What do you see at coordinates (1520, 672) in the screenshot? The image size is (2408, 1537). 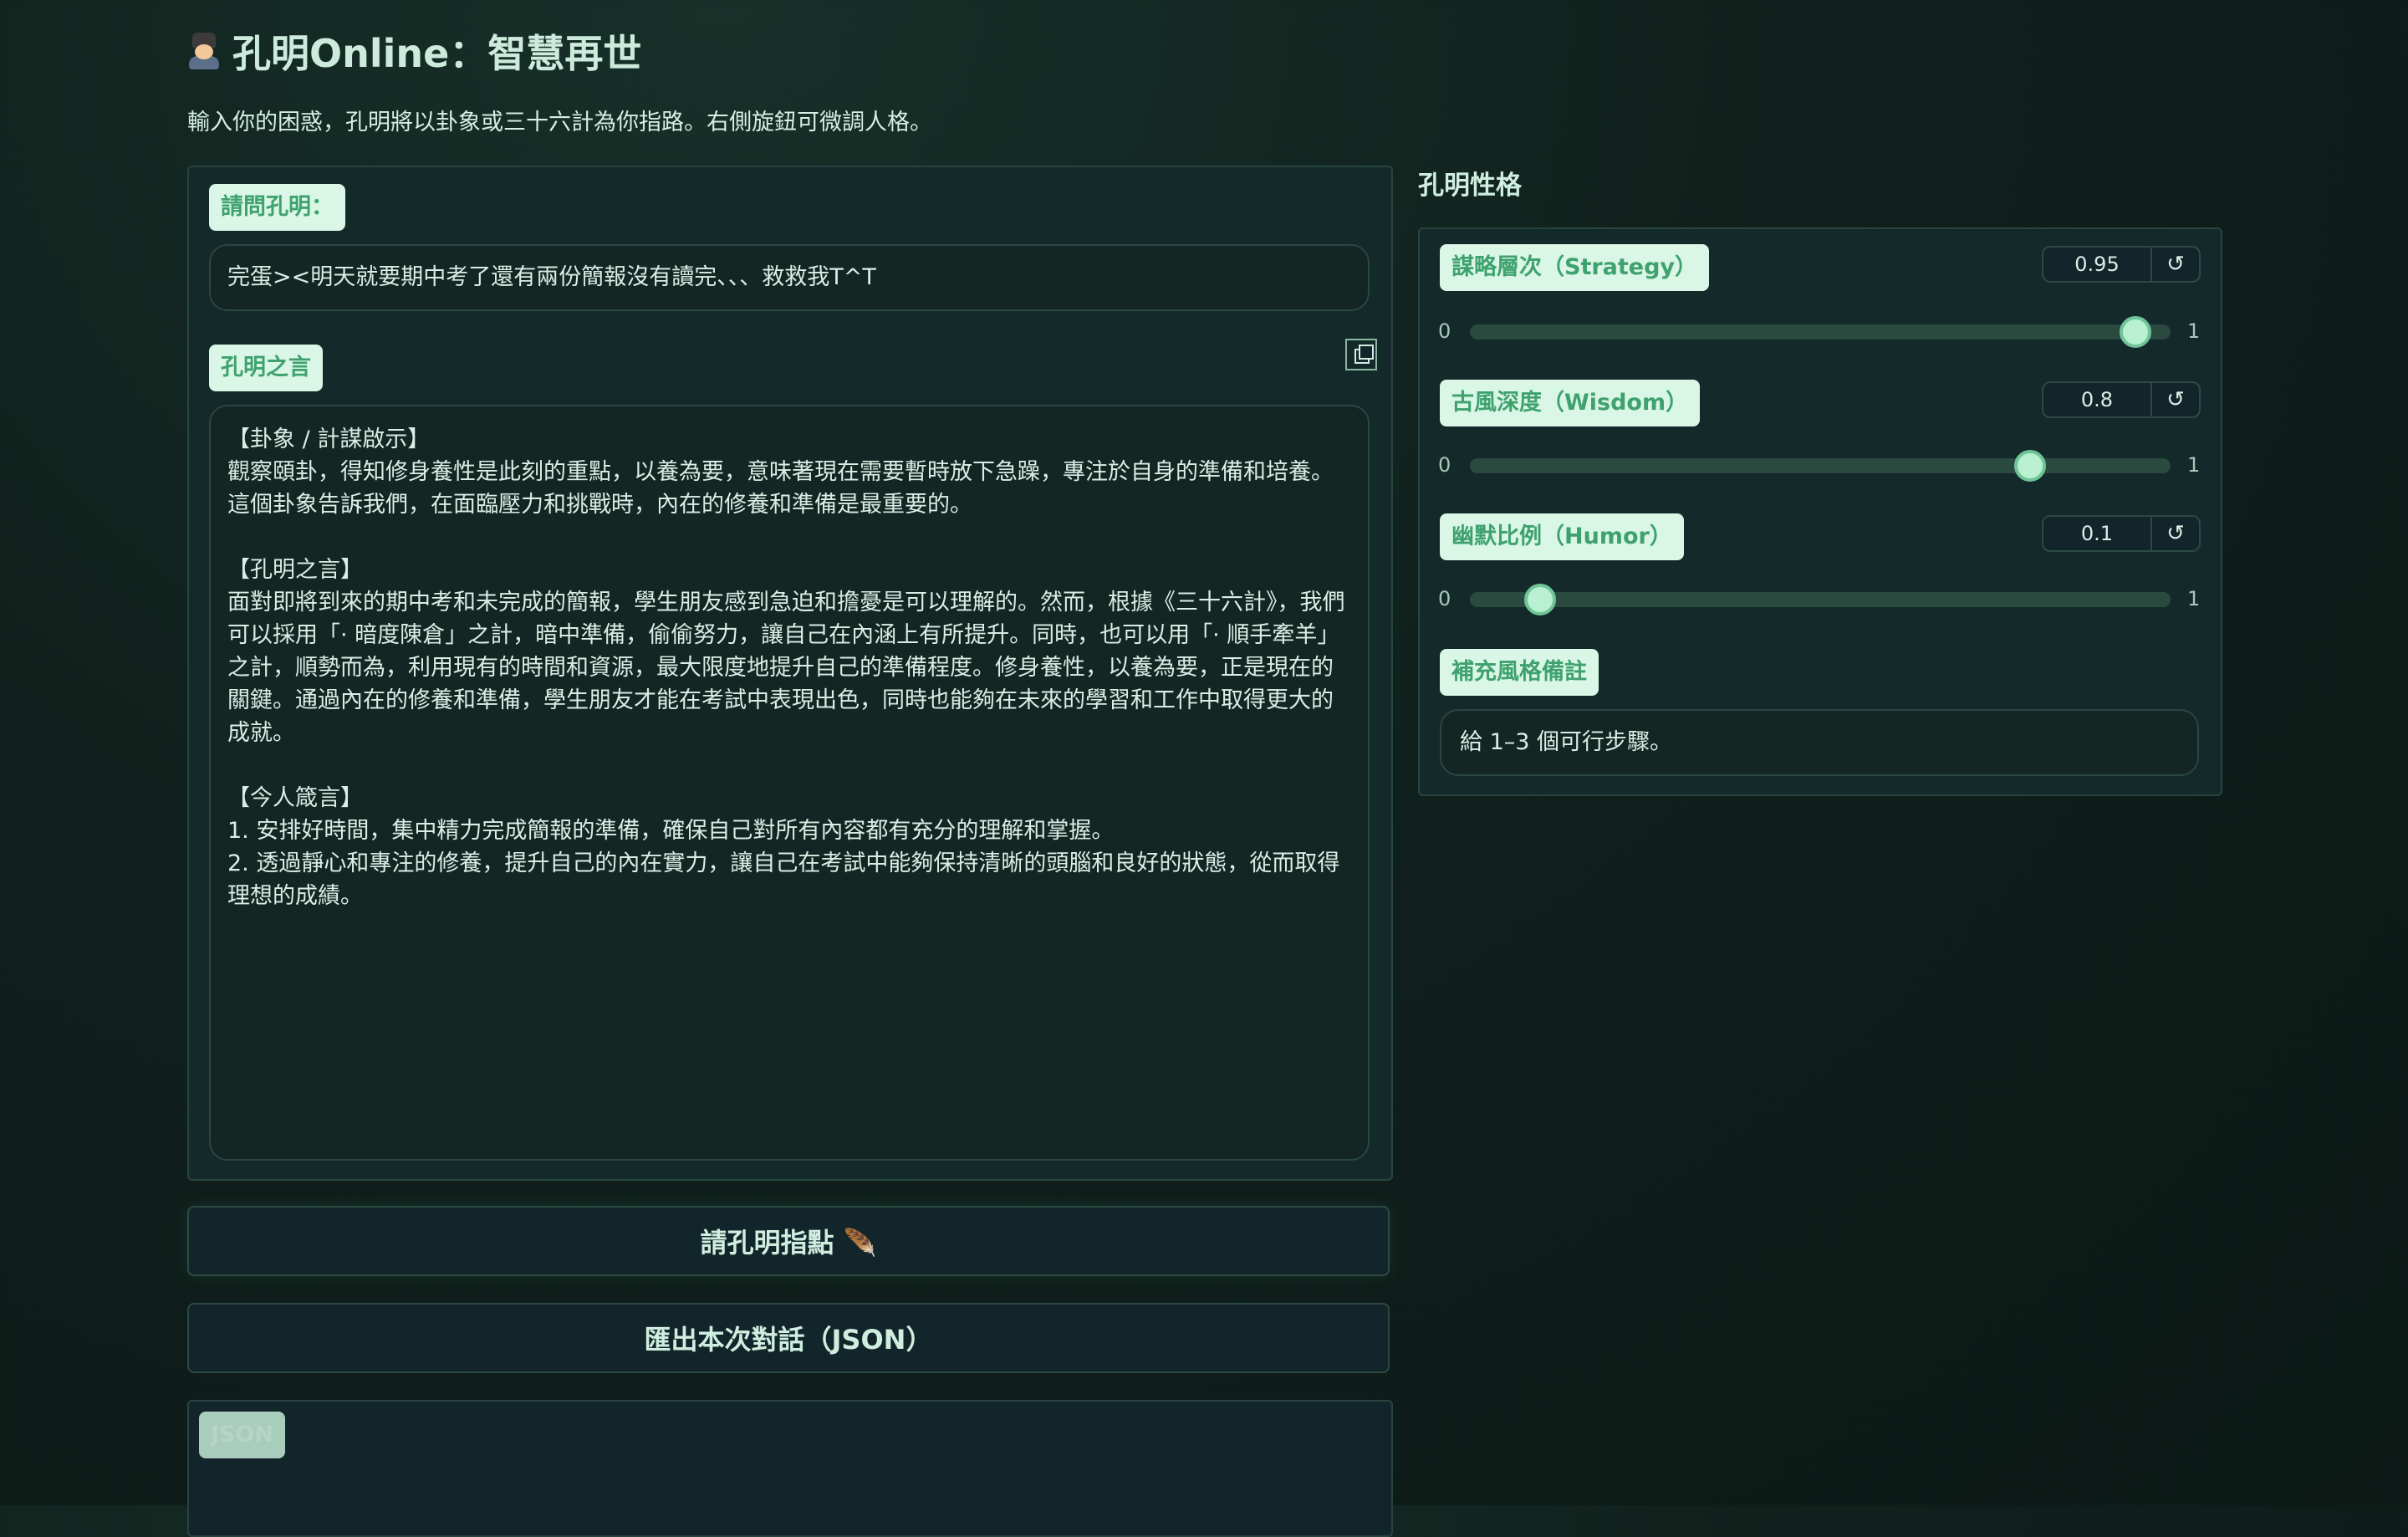 I see `style-note-label: 補充風格備註` at bounding box center [1520, 672].